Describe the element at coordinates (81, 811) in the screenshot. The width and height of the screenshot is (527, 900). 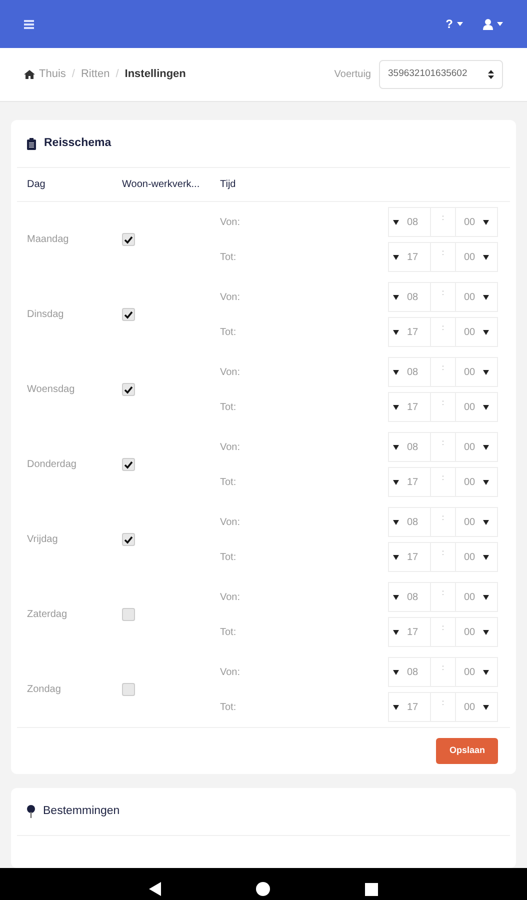
I see `card-title: Bestemmingen` at that location.